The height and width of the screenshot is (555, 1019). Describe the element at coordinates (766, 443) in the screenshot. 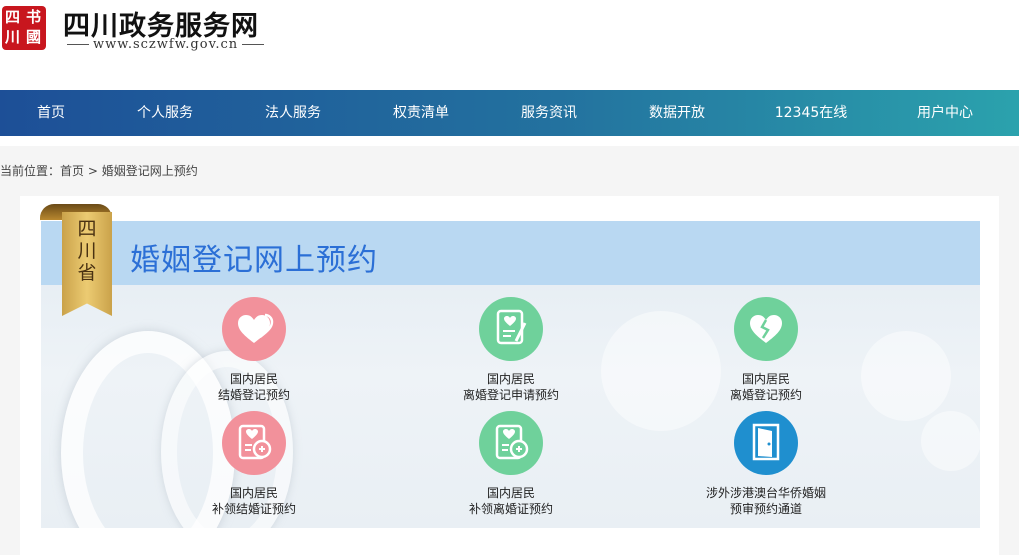

I see `door-icon` at that location.